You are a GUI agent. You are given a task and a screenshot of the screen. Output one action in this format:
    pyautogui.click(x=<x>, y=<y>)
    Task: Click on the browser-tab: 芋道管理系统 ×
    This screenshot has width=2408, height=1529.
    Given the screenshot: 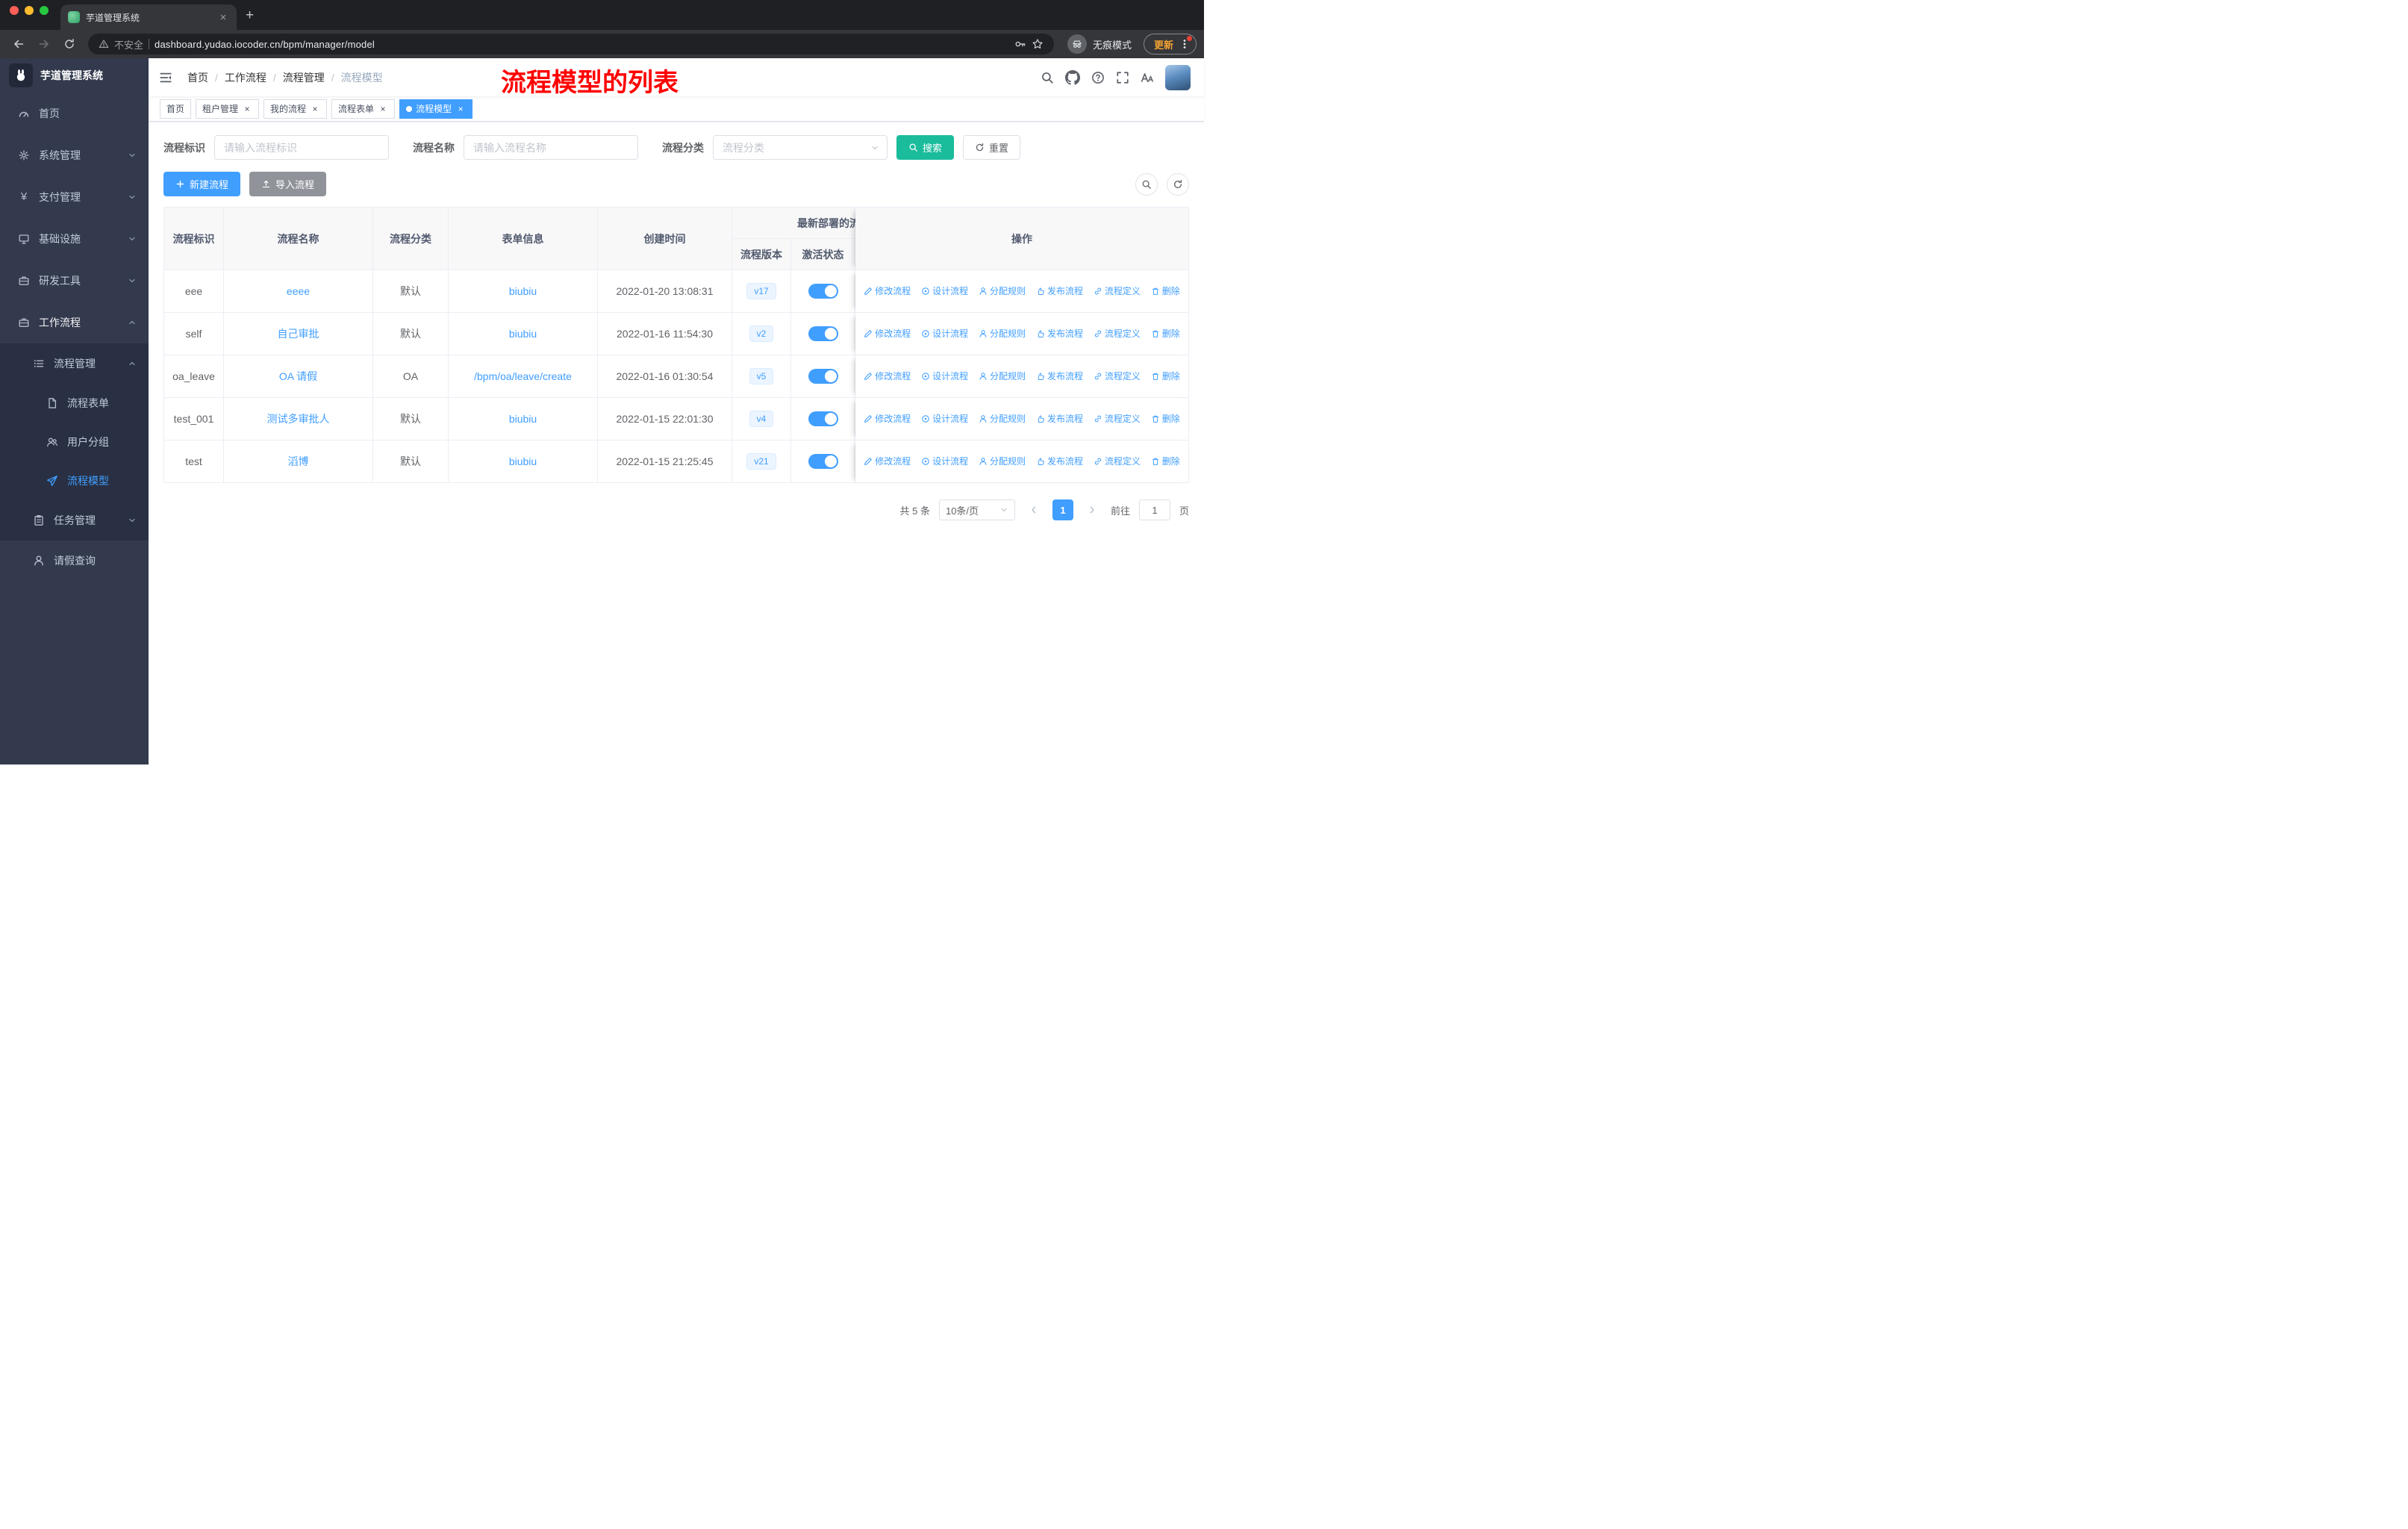 What is the action you would take?
    pyautogui.click(x=148, y=17)
    